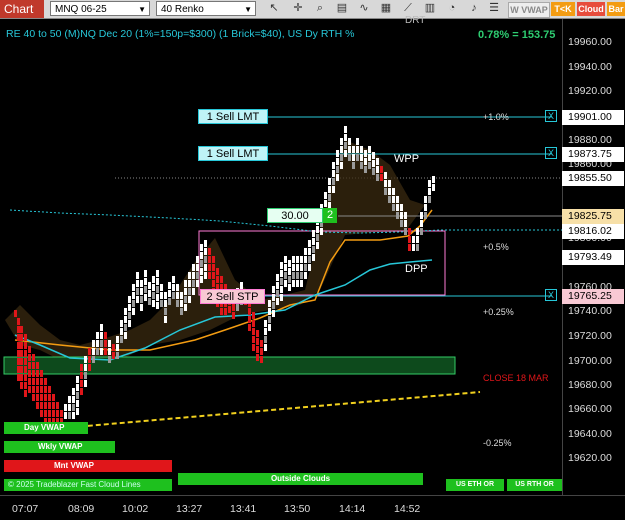 This screenshot has height=520, width=625. I want to click on zoom-icon: ⌕, so click(320, 8).